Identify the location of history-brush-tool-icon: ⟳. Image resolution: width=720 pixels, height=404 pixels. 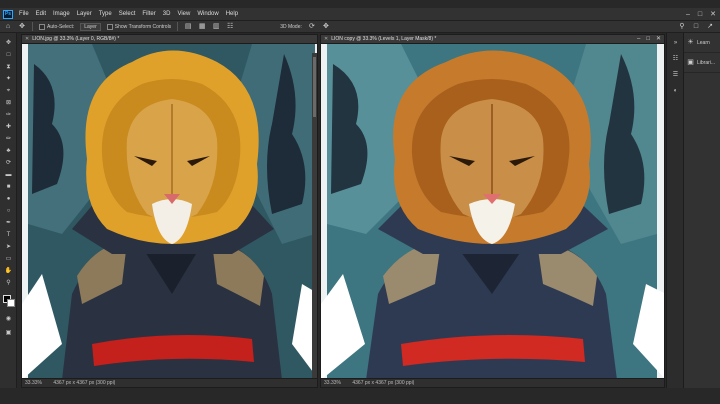
(8, 163).